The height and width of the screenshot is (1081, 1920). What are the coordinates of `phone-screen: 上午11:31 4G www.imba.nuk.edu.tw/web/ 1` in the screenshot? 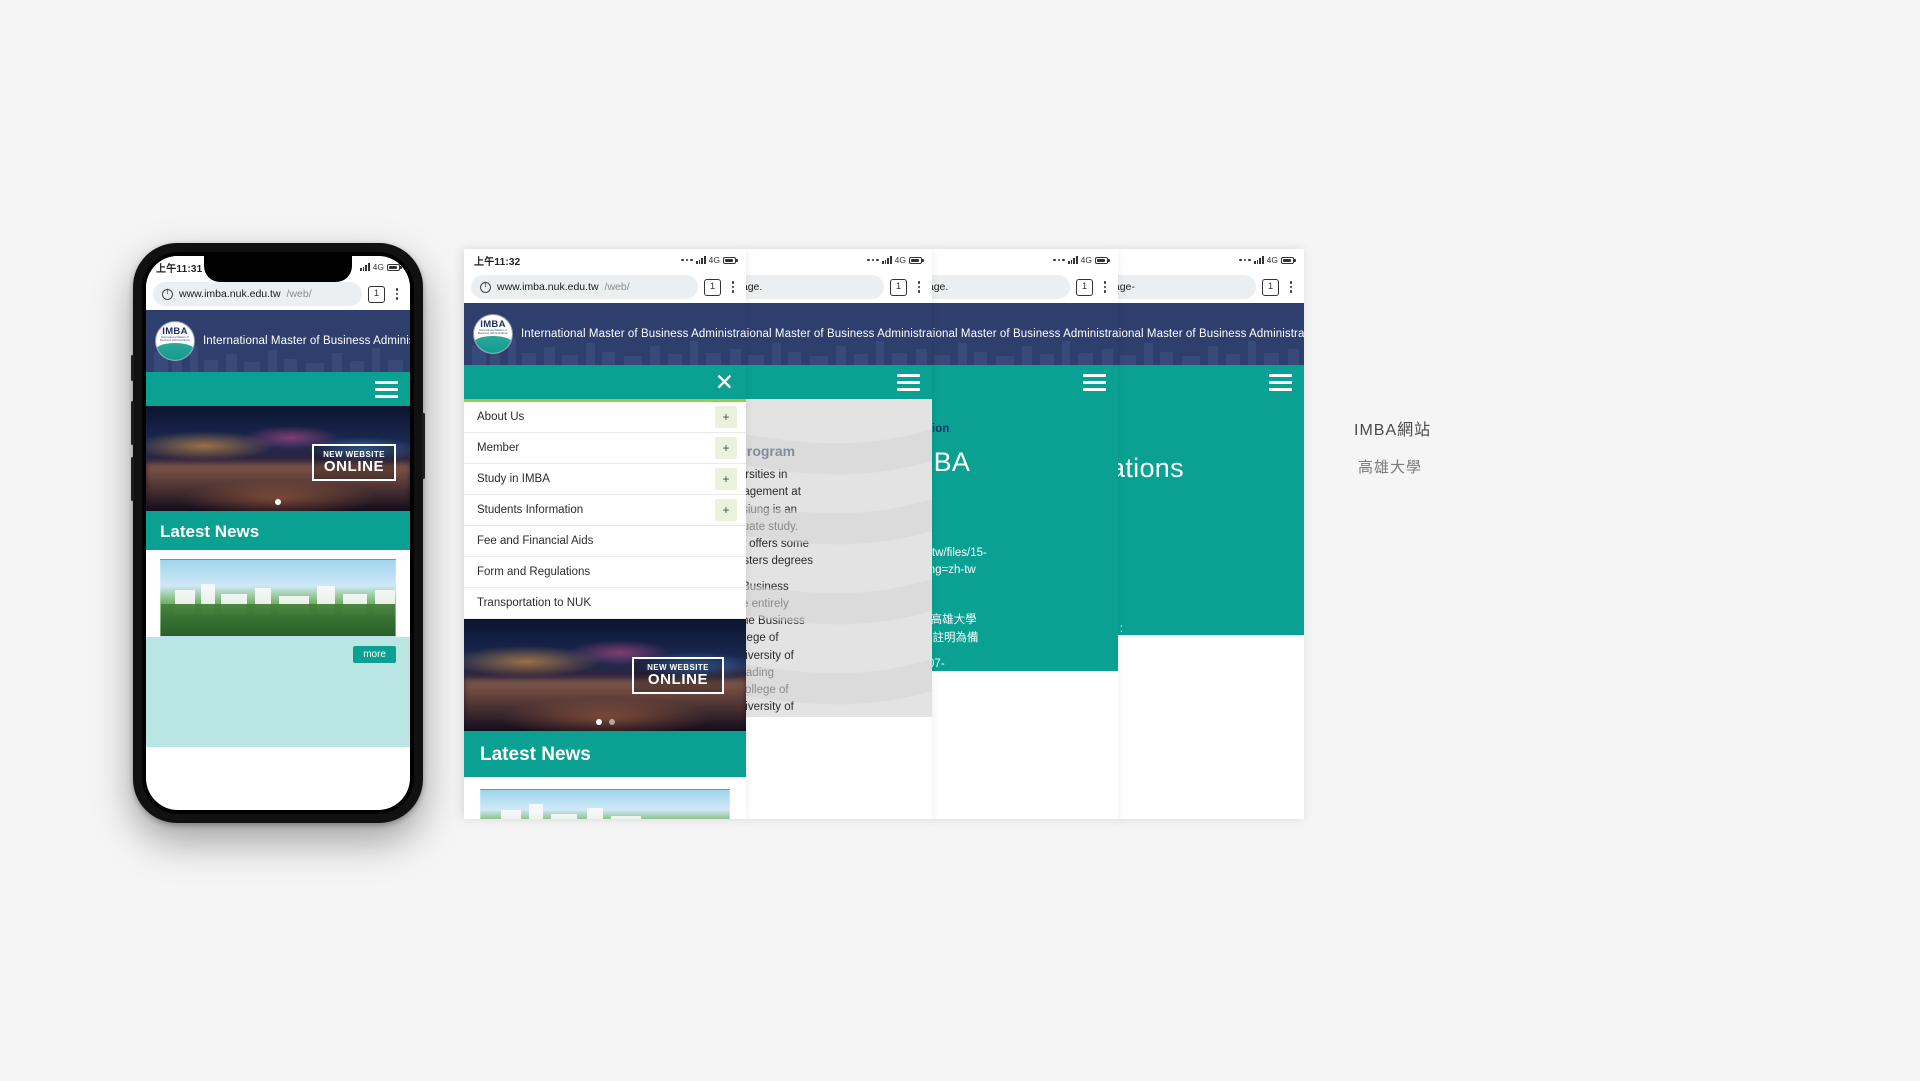 It's located at (278, 533).